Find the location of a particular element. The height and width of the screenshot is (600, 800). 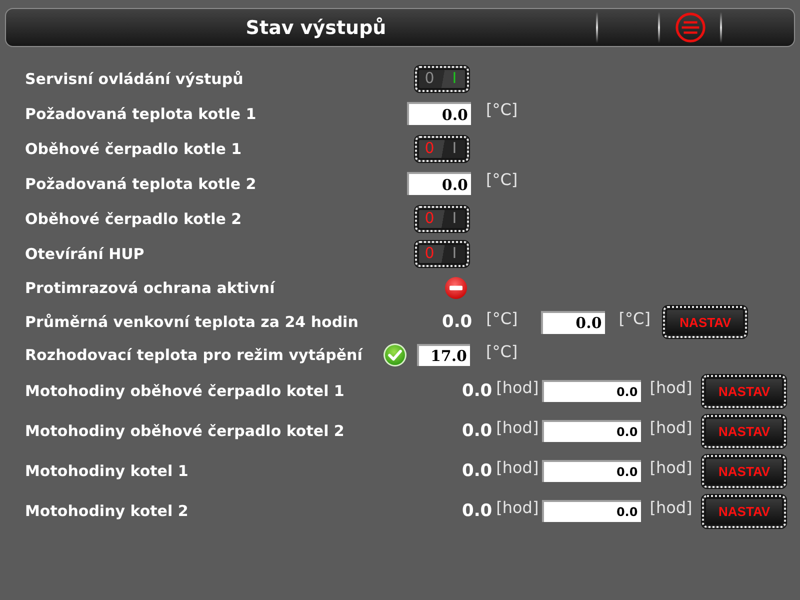

row-label: Servisní ovládání výstupů is located at coordinates (134, 79).